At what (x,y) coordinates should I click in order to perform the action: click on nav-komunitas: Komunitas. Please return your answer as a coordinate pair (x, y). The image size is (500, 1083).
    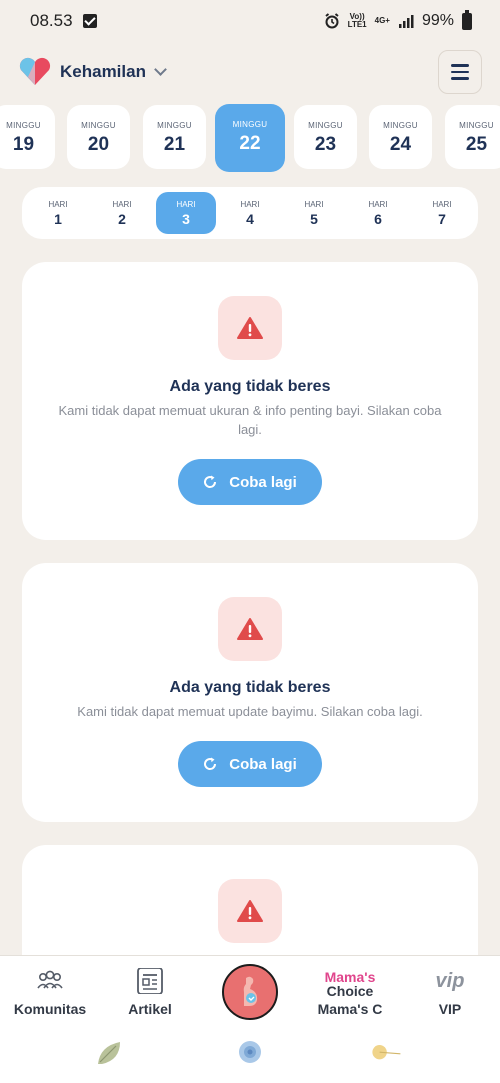
    Looking at the image, I should click on (50, 991).